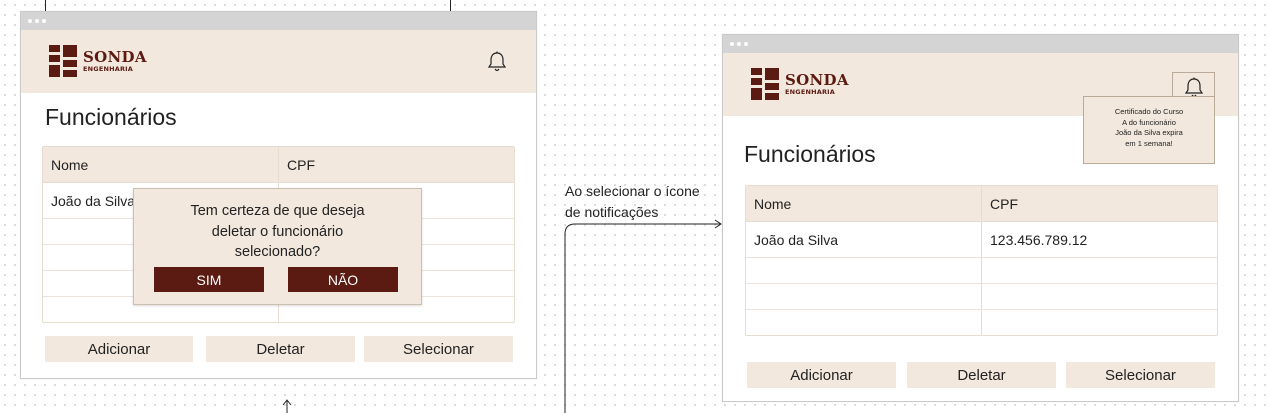 Image resolution: width=1270 pixels, height=413 pixels. Describe the element at coordinates (1149, 122) in the screenshot. I see `notification-line2: A do funcionário` at that location.